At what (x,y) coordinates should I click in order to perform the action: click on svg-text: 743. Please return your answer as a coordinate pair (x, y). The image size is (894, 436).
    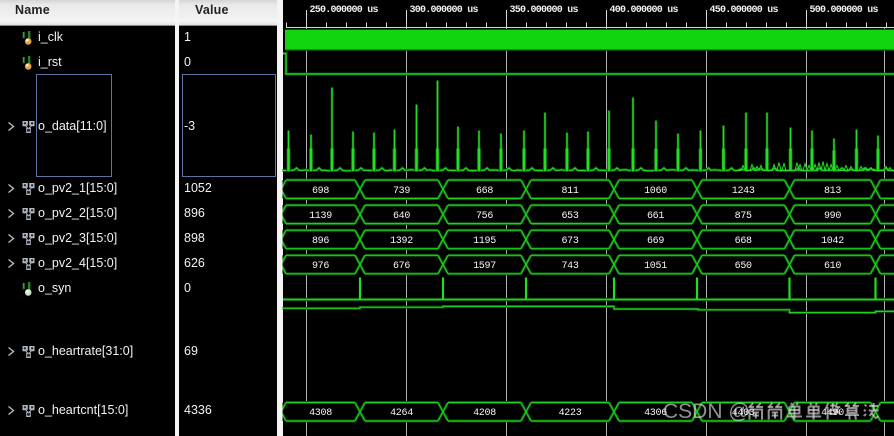
    Looking at the image, I should click on (569, 266).